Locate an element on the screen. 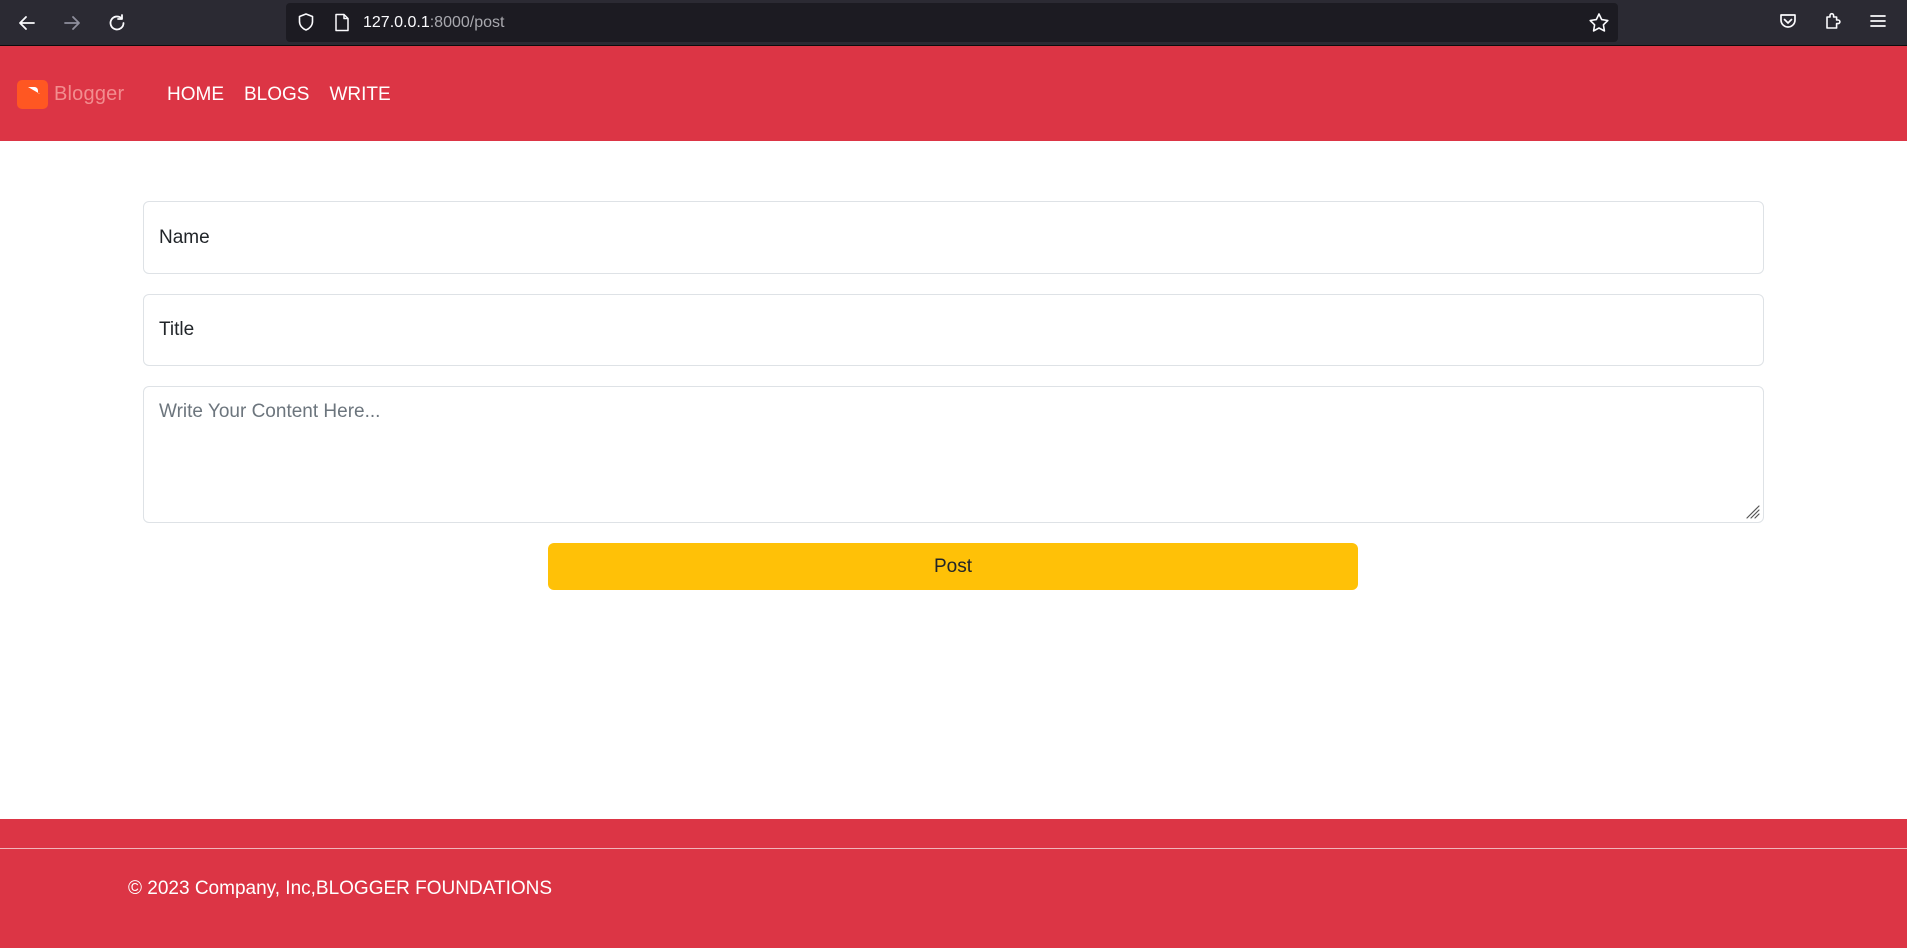 The image size is (1907, 948). main-nav: HOME BLOGS WRITE is located at coordinates (279, 95).